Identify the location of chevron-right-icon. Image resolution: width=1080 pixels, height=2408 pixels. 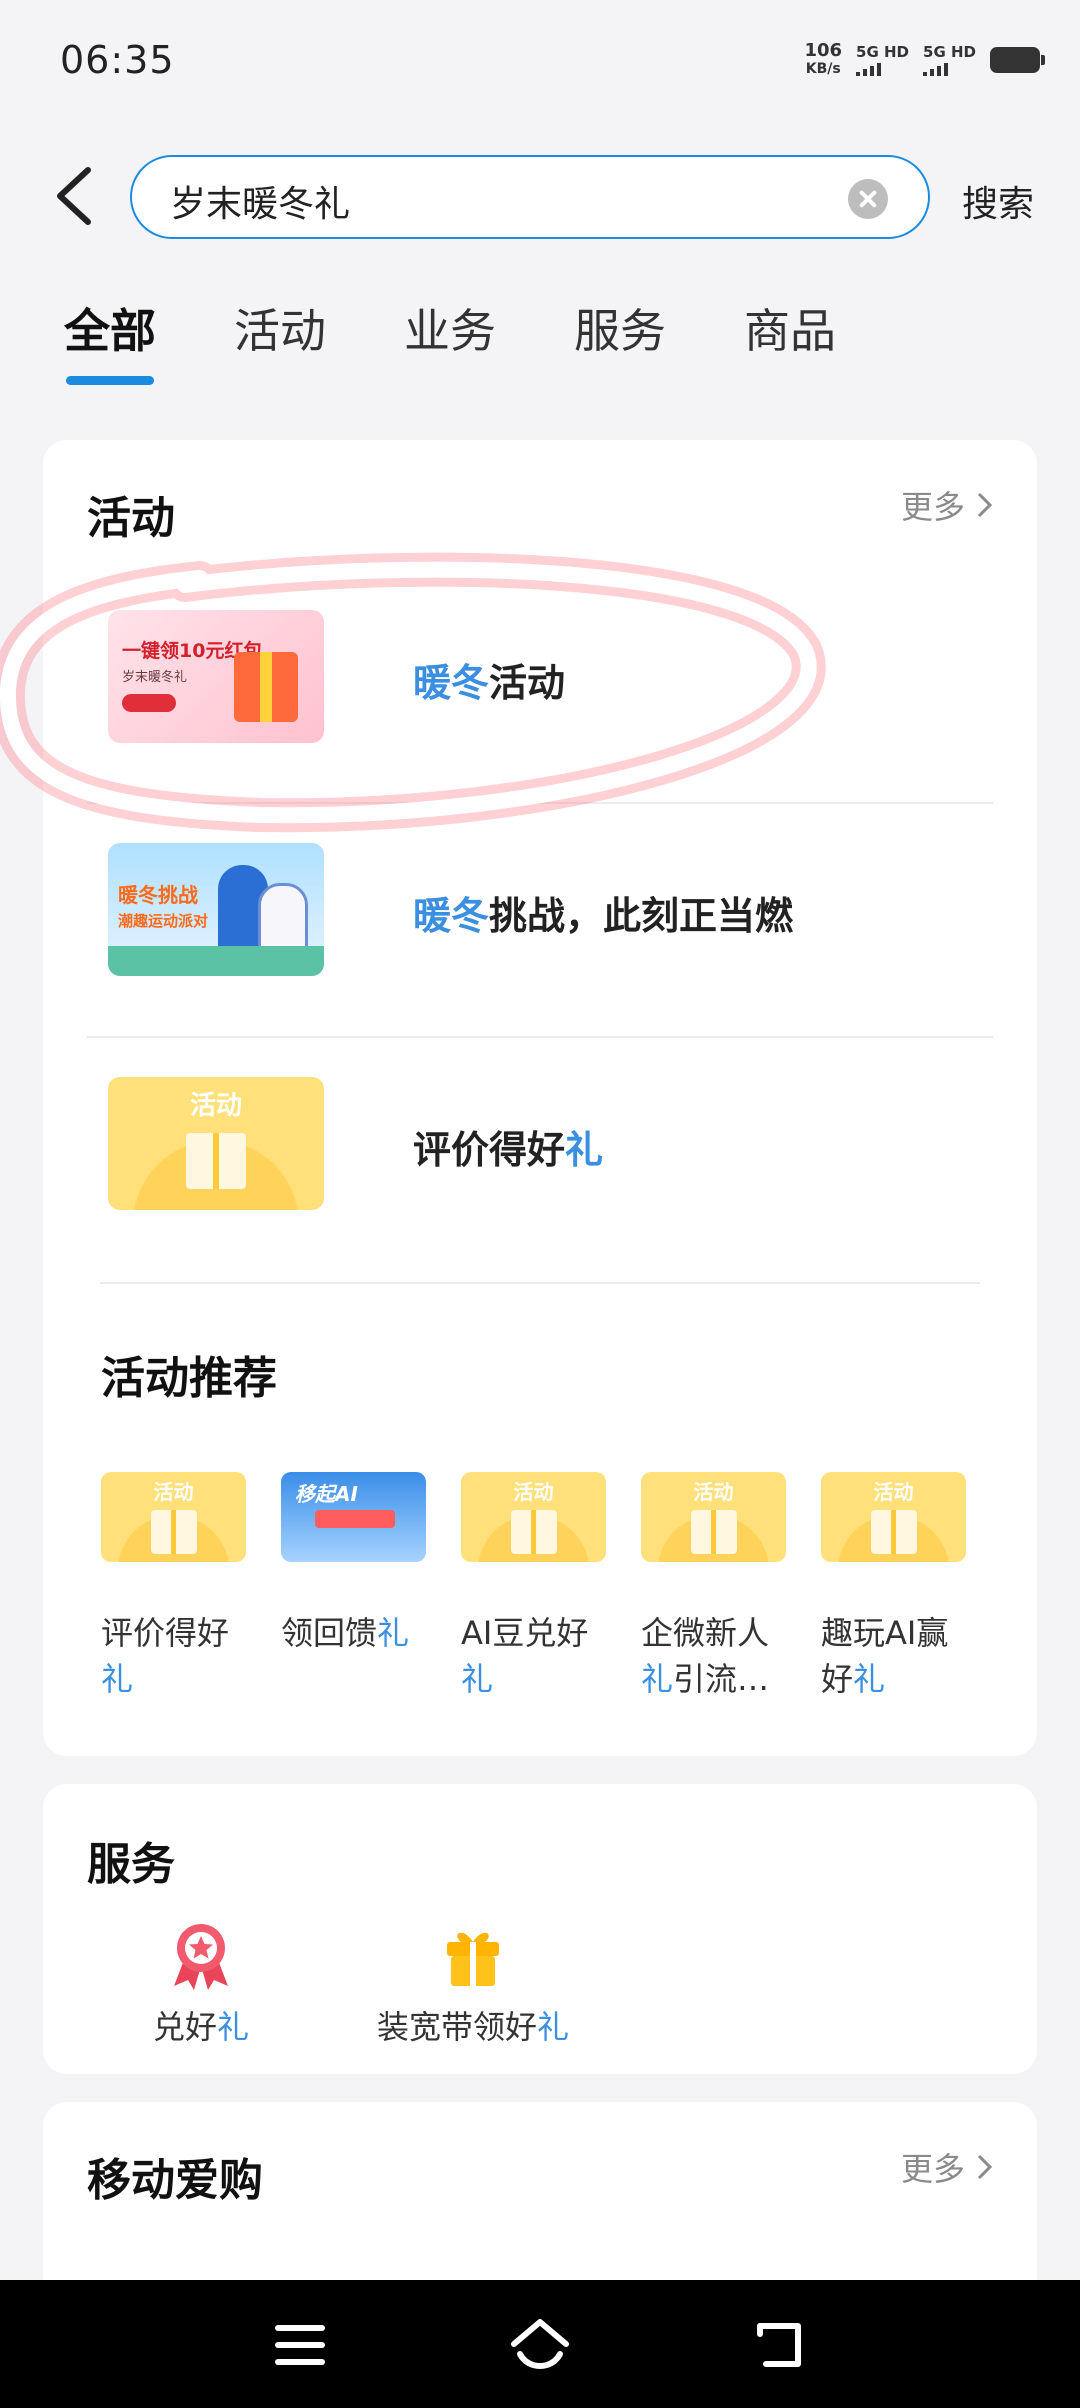
(985, 2167).